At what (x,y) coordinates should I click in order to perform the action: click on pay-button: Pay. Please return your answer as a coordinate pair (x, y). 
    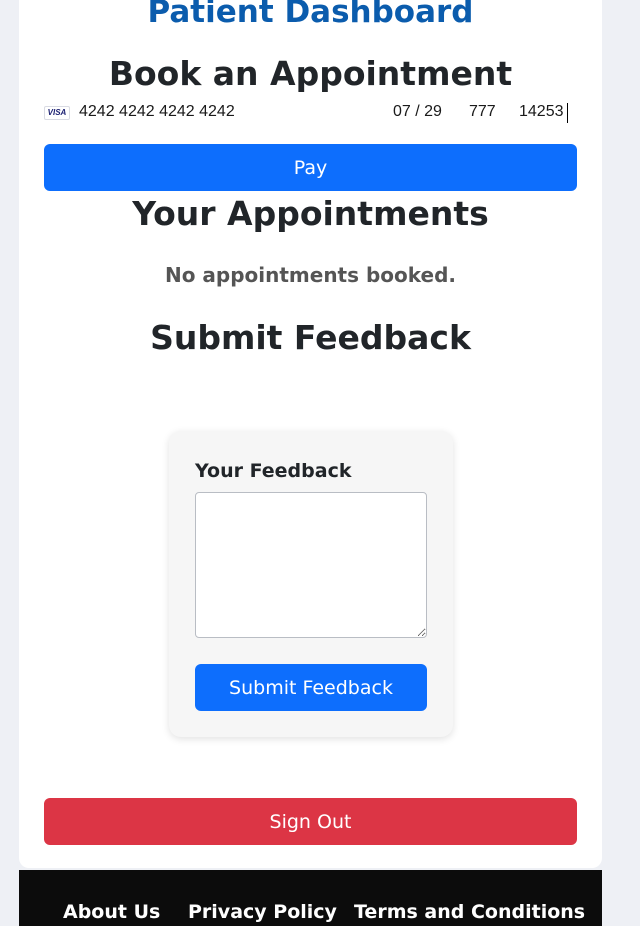
    Looking at the image, I should click on (310, 167).